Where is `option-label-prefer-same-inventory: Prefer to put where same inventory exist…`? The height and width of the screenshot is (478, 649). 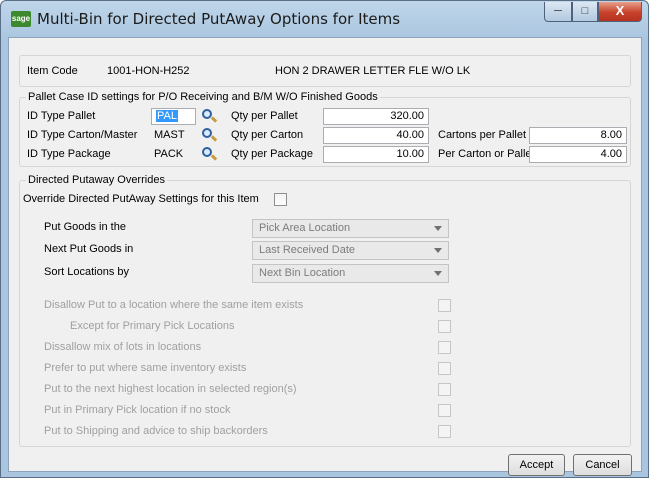
option-label-prefer-same-inventory: Prefer to put where same inventory exist… is located at coordinates (145, 368).